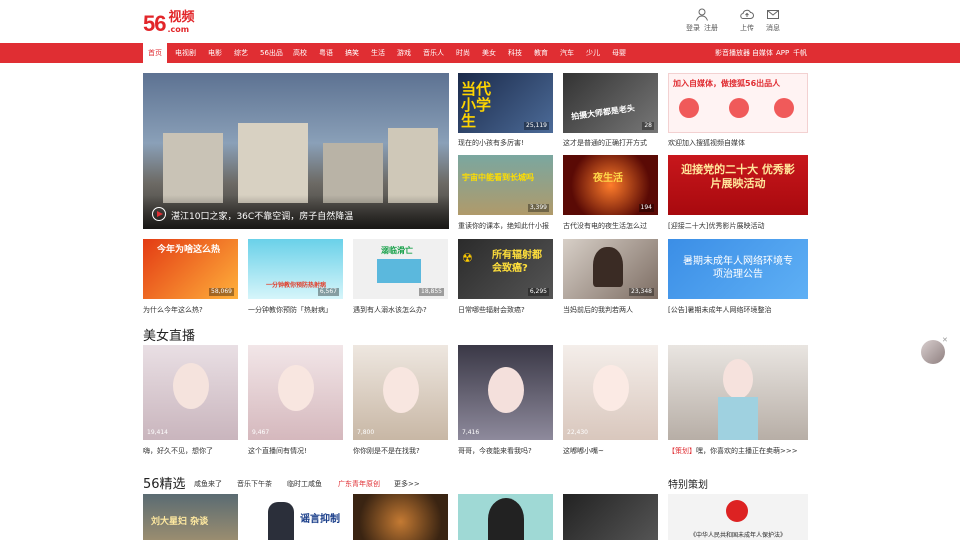 The image size is (960, 540). I want to click on nav-right-qianfan: 千帆, so click(800, 53).